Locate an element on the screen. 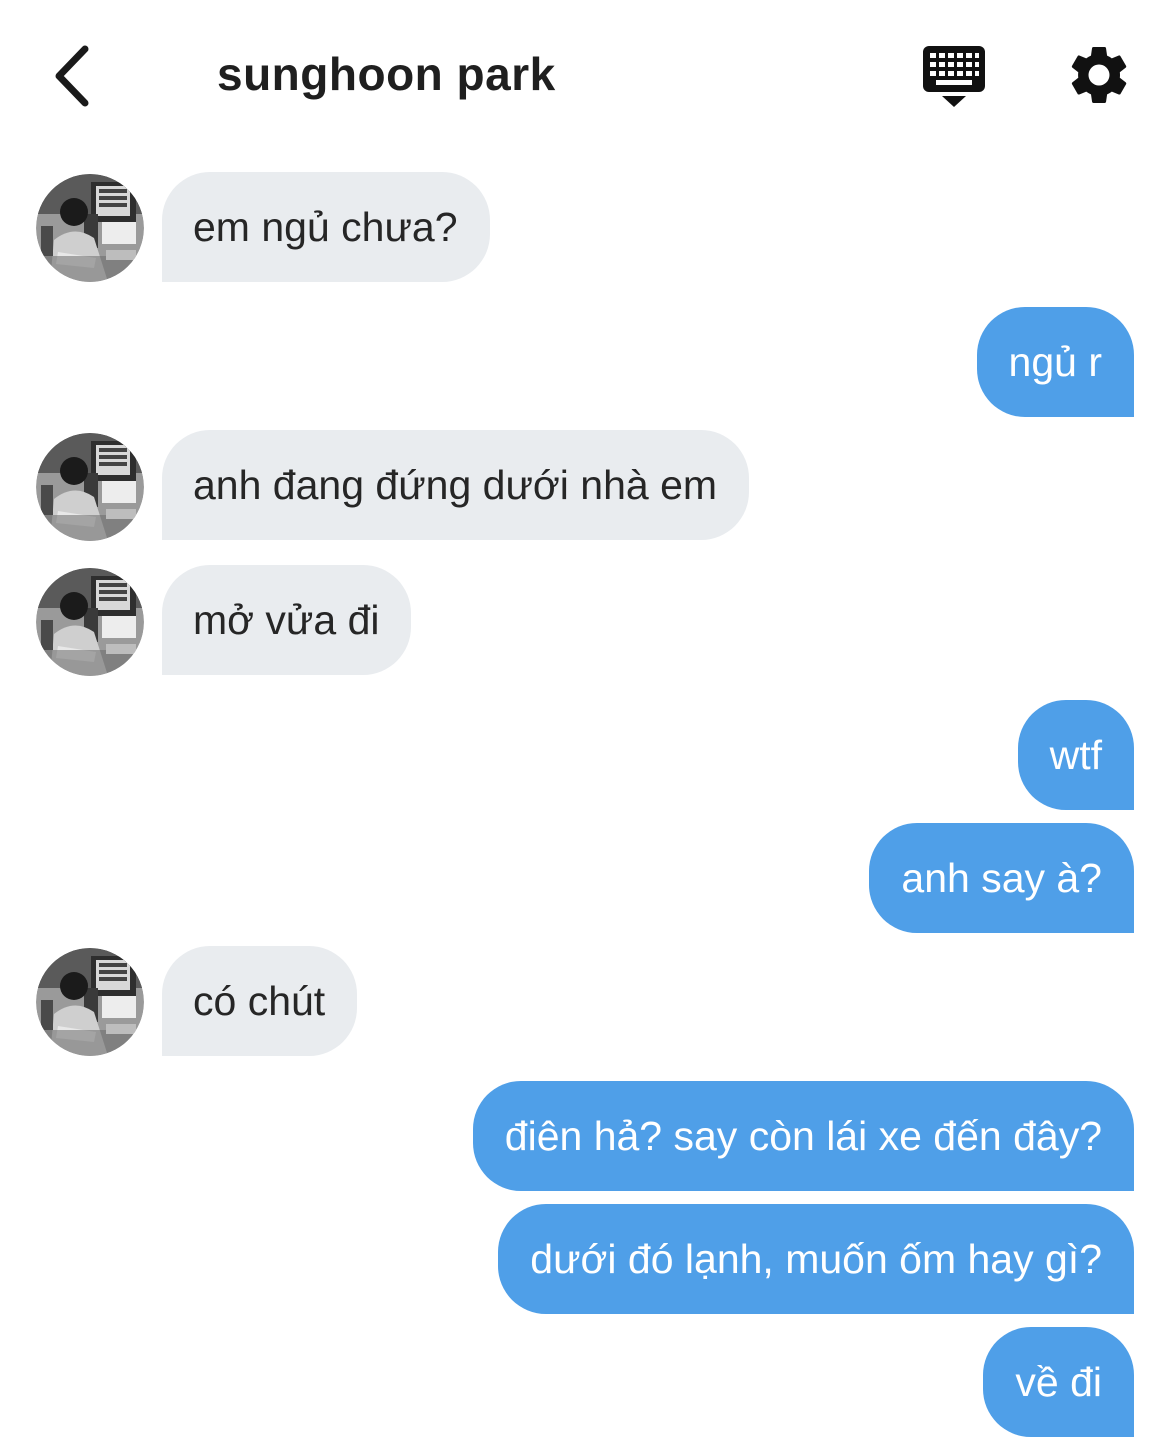  keyboard-button is located at coordinates (954, 76).